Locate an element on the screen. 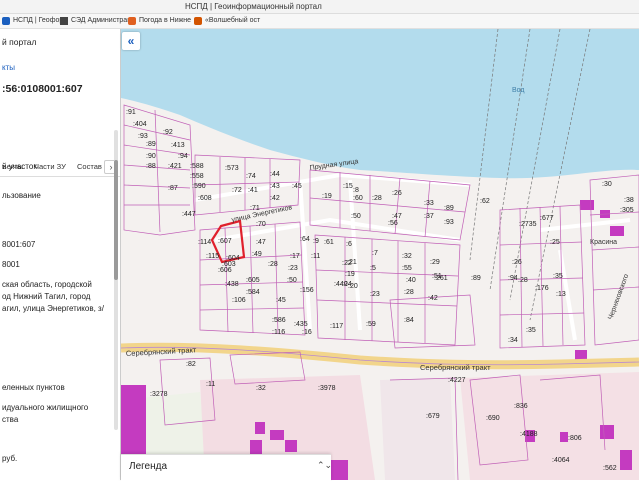 Image resolution: width=639 pixels, height=481 pixels. parcel-label: :584 is located at coordinates (253, 292).